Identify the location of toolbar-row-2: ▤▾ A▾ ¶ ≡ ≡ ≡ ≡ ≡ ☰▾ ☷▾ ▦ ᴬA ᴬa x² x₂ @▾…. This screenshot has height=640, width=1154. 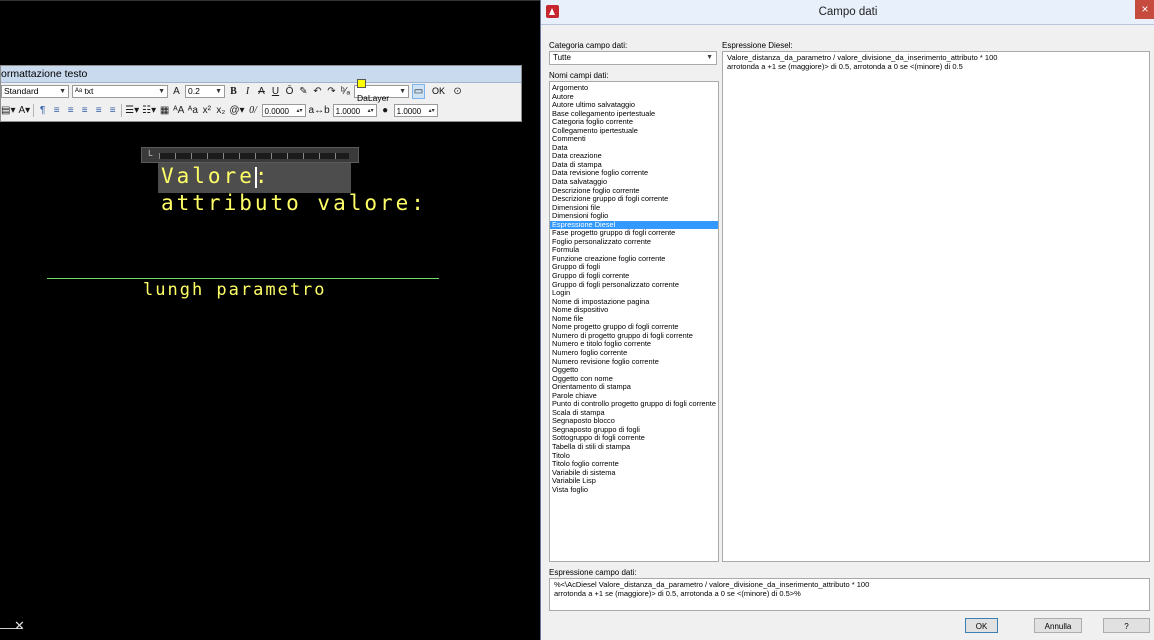
(219, 110).